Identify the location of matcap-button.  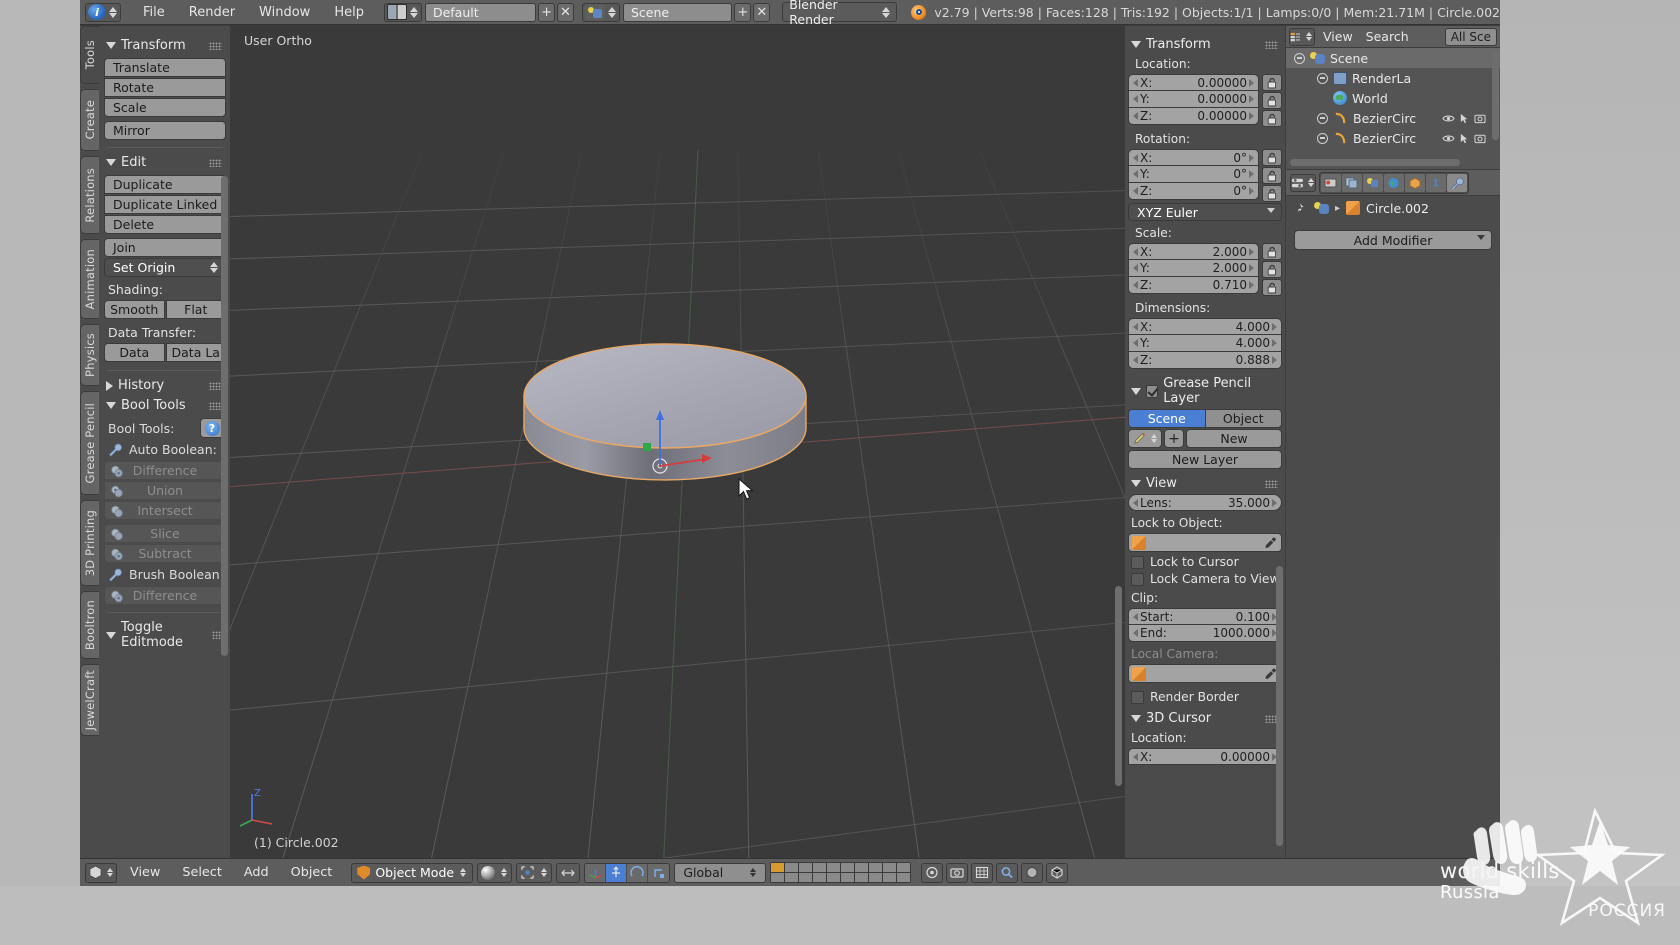
(1032, 872).